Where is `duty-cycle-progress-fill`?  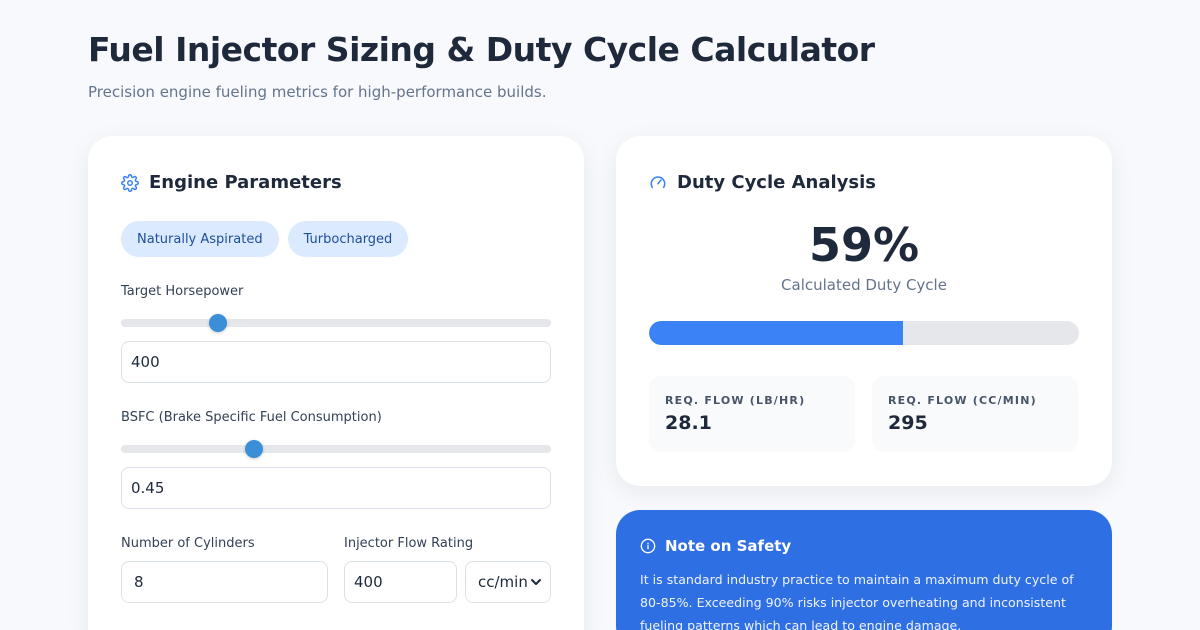 duty-cycle-progress-fill is located at coordinates (776, 333).